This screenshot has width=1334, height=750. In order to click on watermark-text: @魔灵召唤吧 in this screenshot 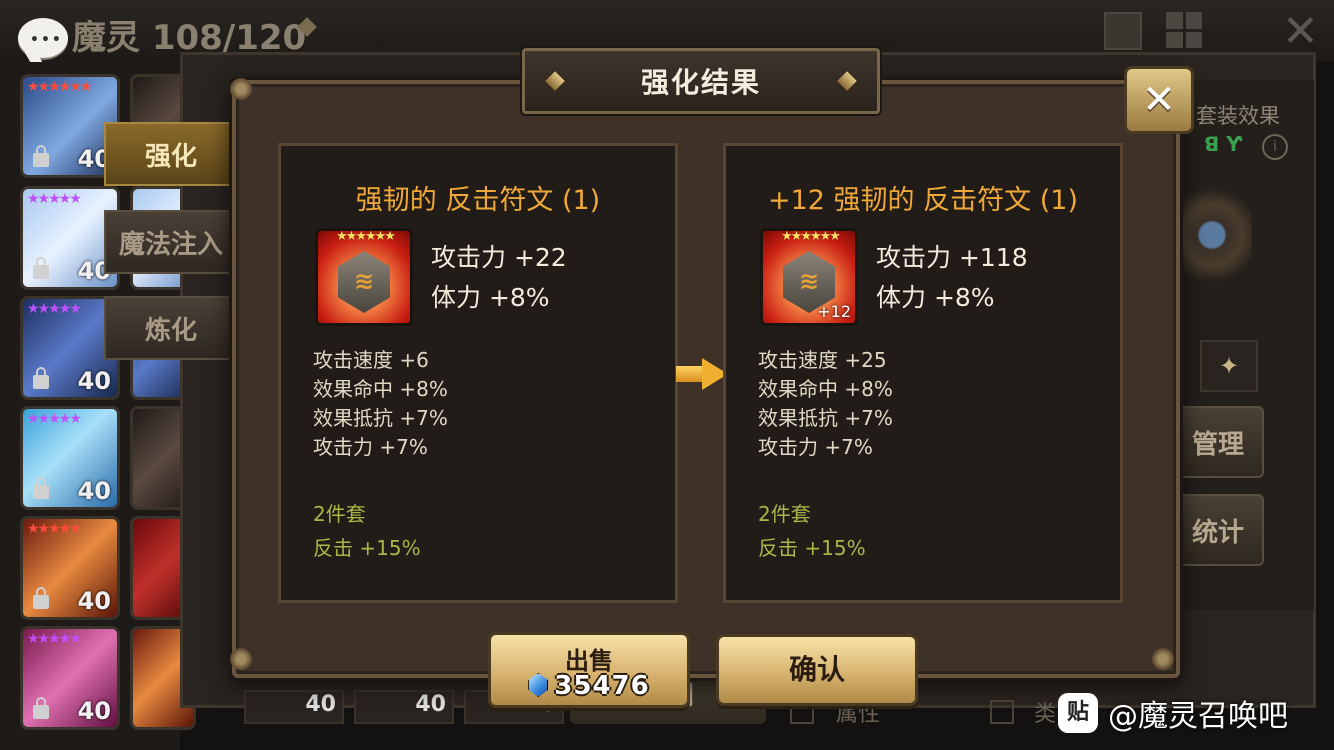, I will do `click(1198, 716)`.